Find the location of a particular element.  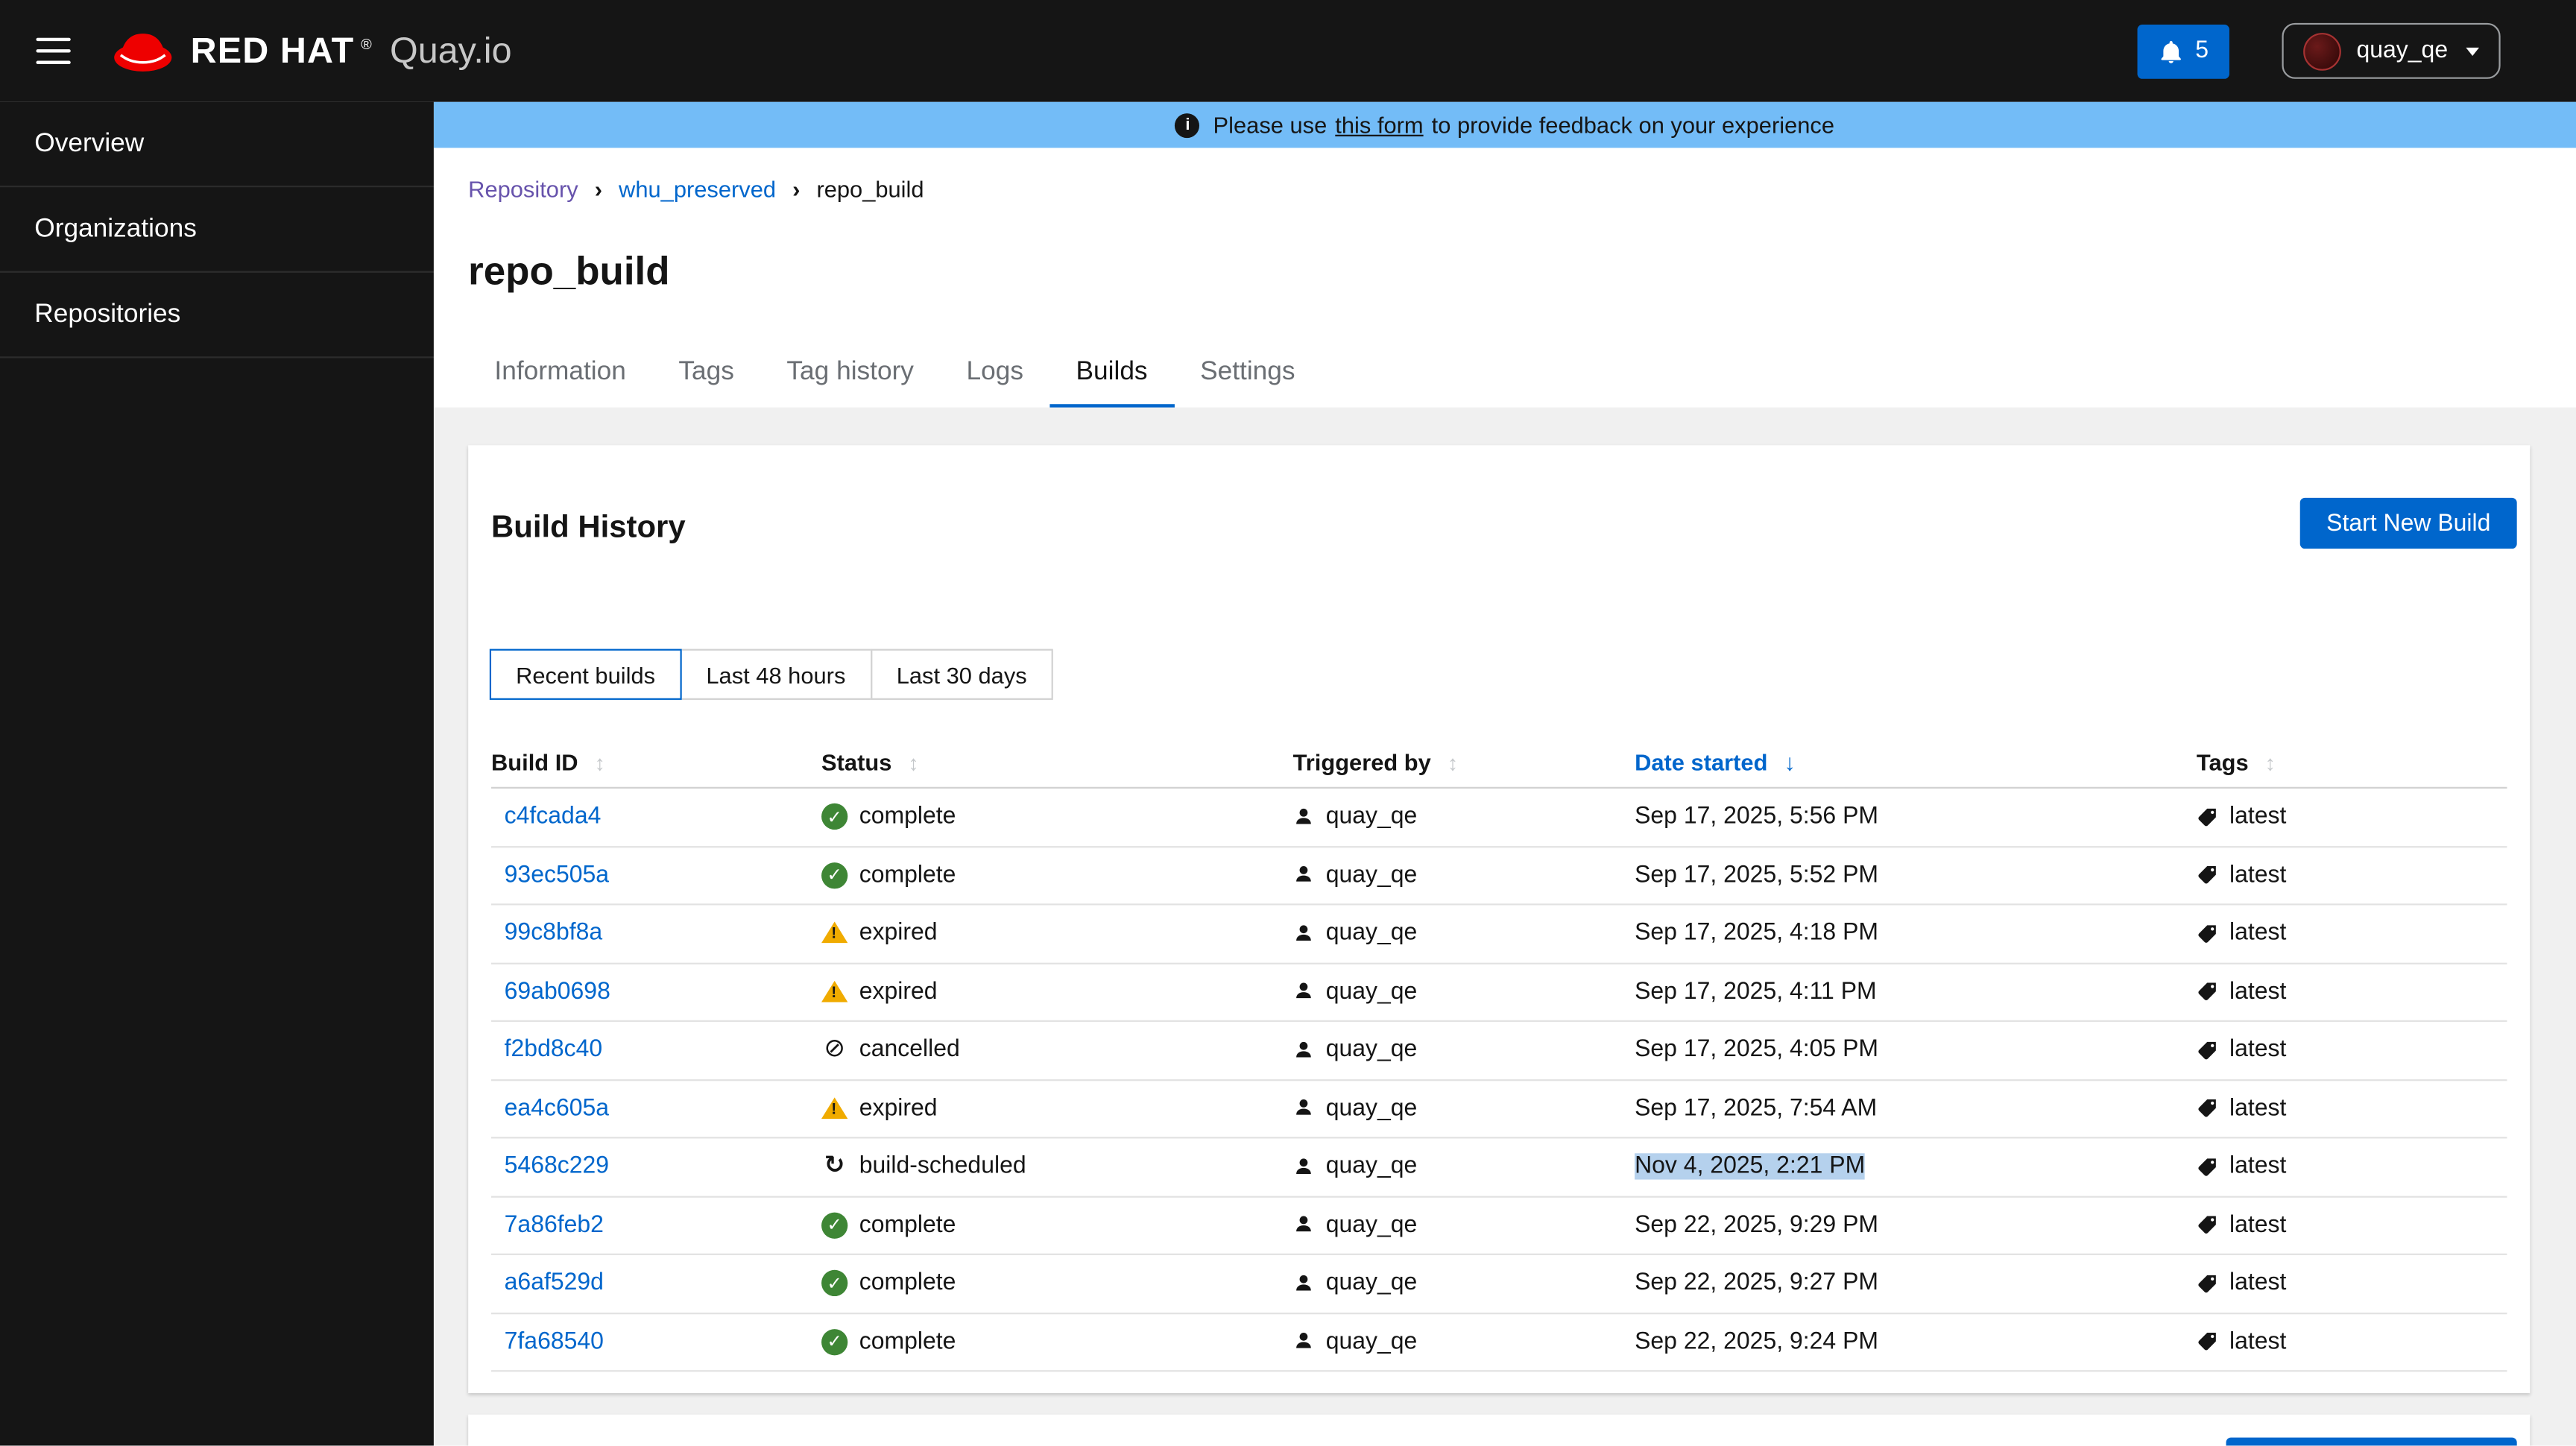

column-header: Date started is located at coordinates (1916, 761).